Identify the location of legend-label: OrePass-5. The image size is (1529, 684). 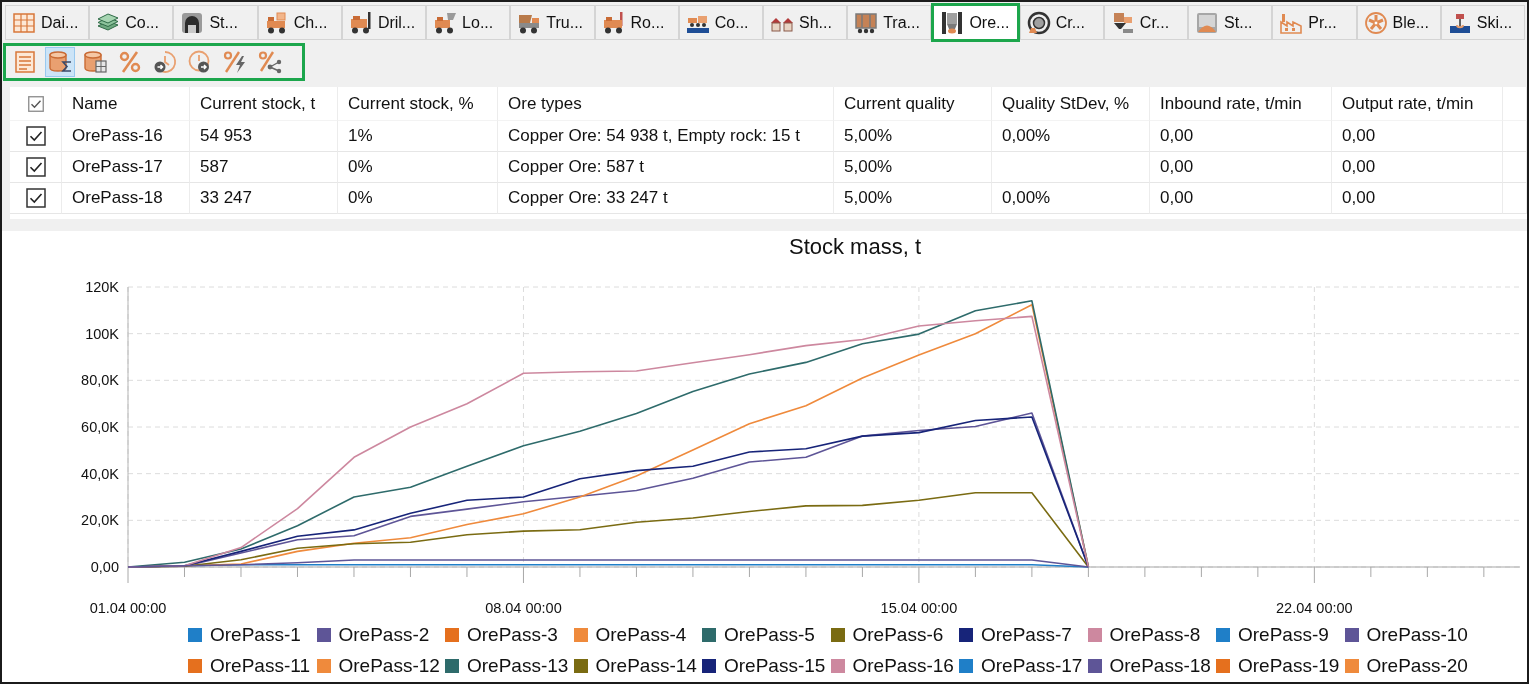
(769, 634).